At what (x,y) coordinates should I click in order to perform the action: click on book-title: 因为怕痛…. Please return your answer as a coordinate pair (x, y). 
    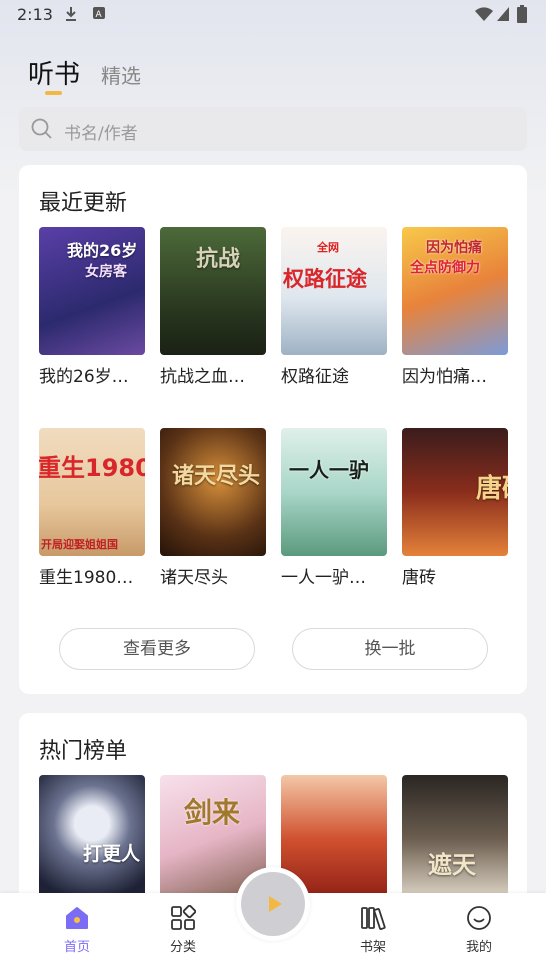
    Looking at the image, I should click on (444, 377).